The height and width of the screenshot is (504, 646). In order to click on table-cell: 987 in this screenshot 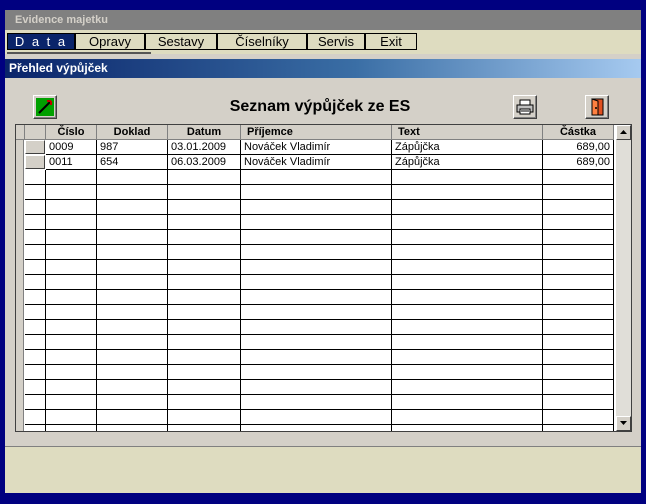, I will do `click(132, 147)`.